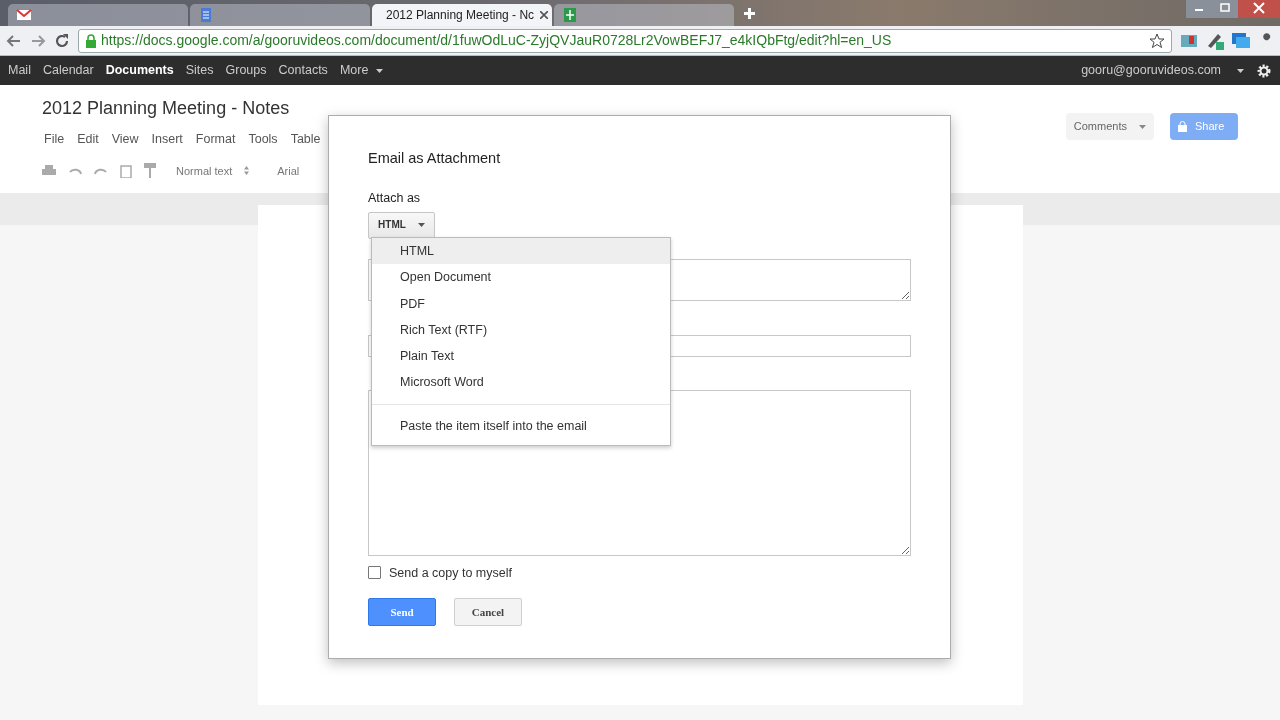 The width and height of the screenshot is (1280, 720). I want to click on envelope-icon, so click(24, 15).